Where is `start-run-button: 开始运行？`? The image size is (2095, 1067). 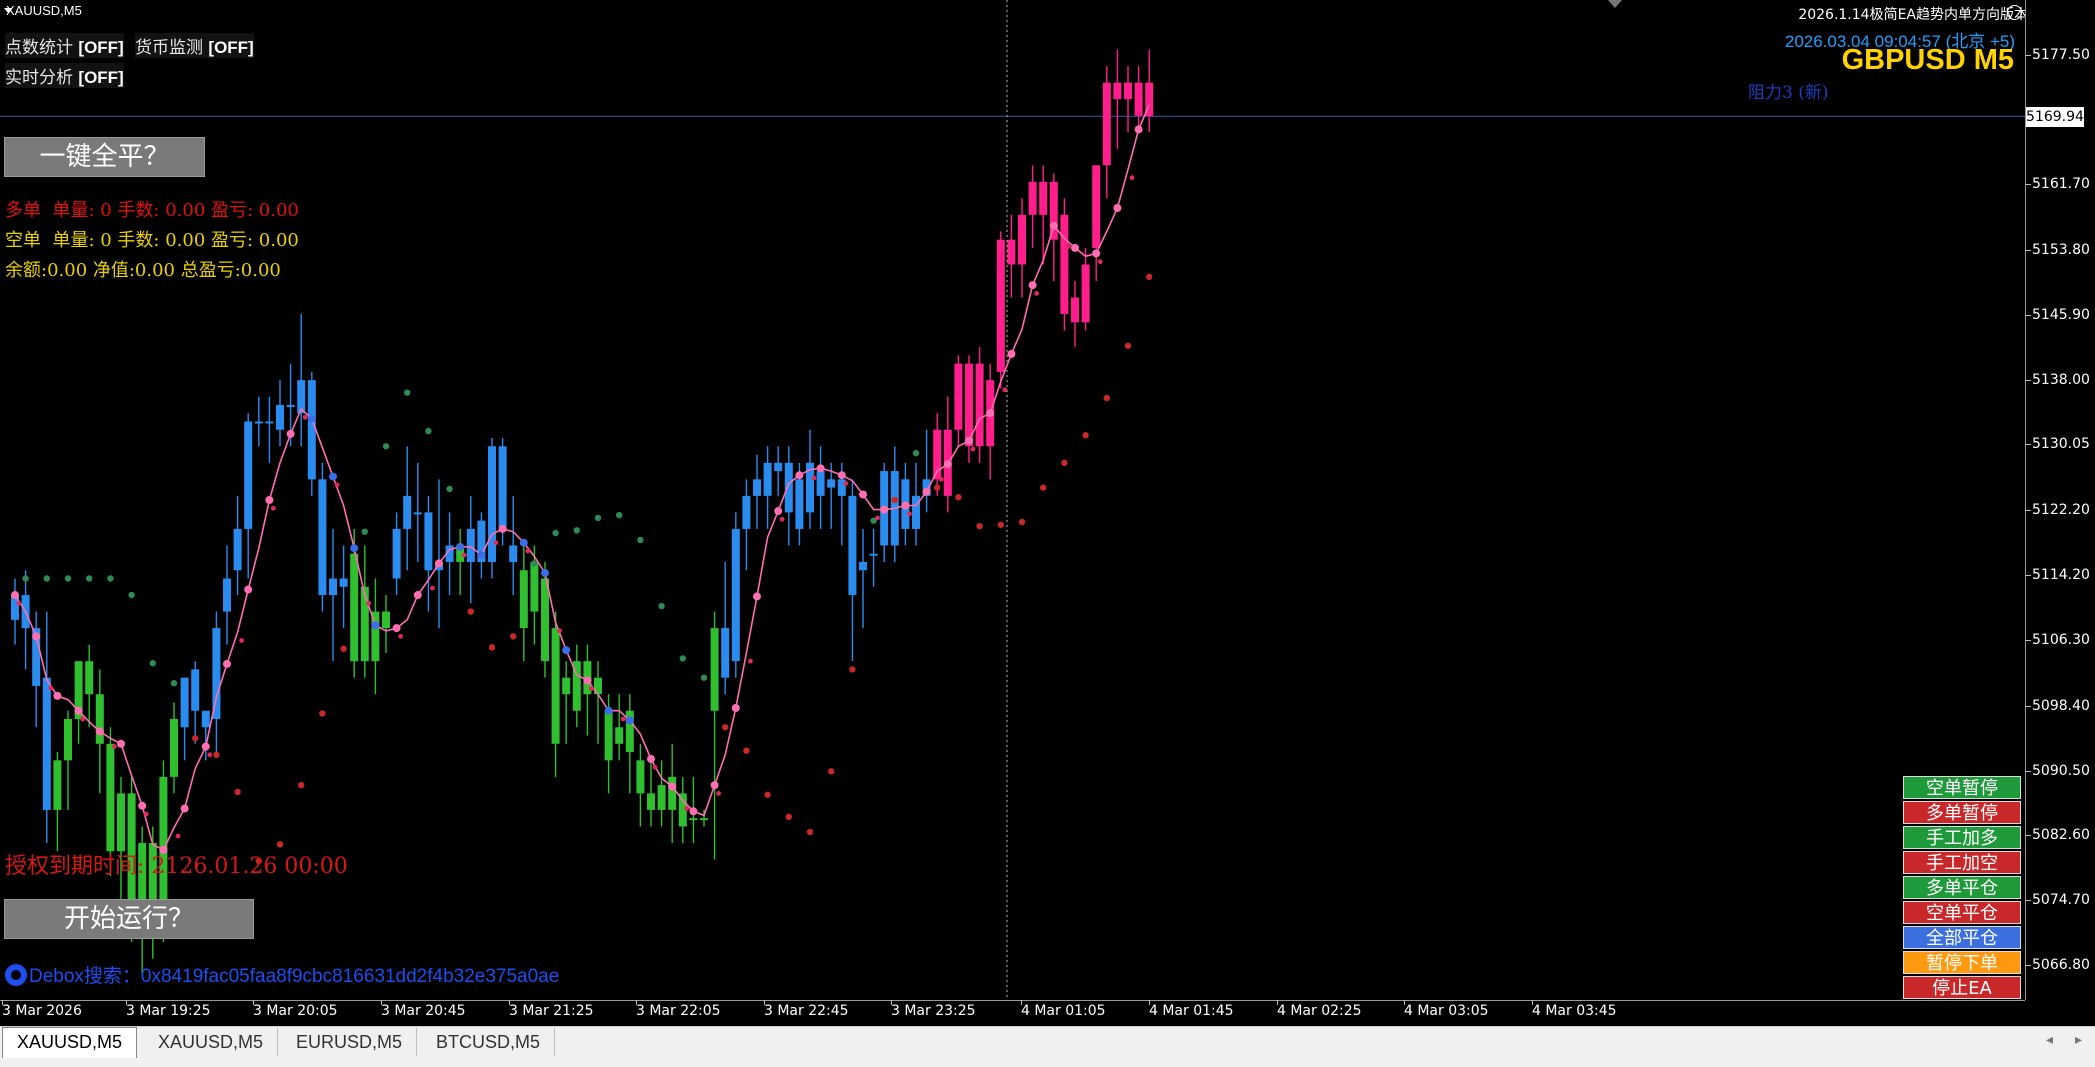
start-run-button: 开始运行？ is located at coordinates (129, 919).